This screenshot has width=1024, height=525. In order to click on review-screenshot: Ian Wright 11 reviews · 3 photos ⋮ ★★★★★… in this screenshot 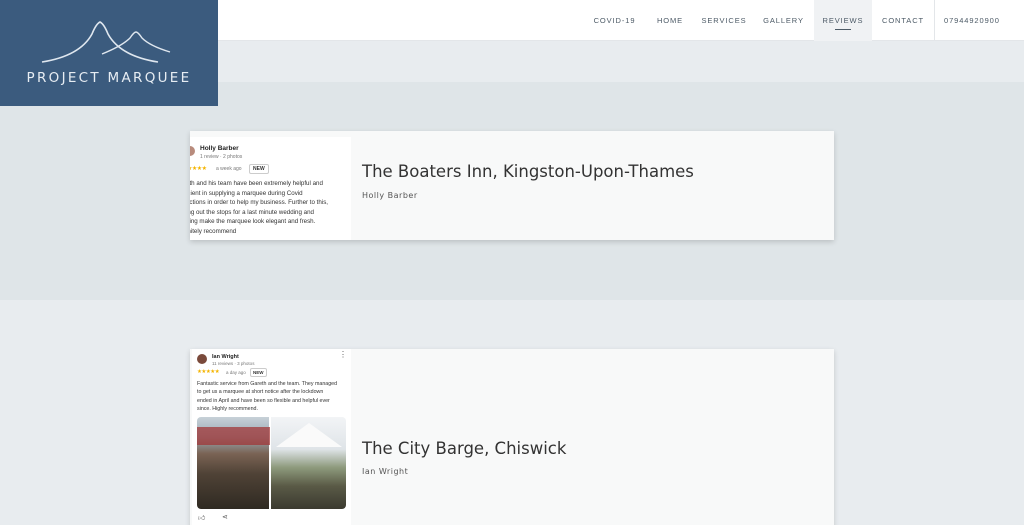, I will do `click(271, 437)`.